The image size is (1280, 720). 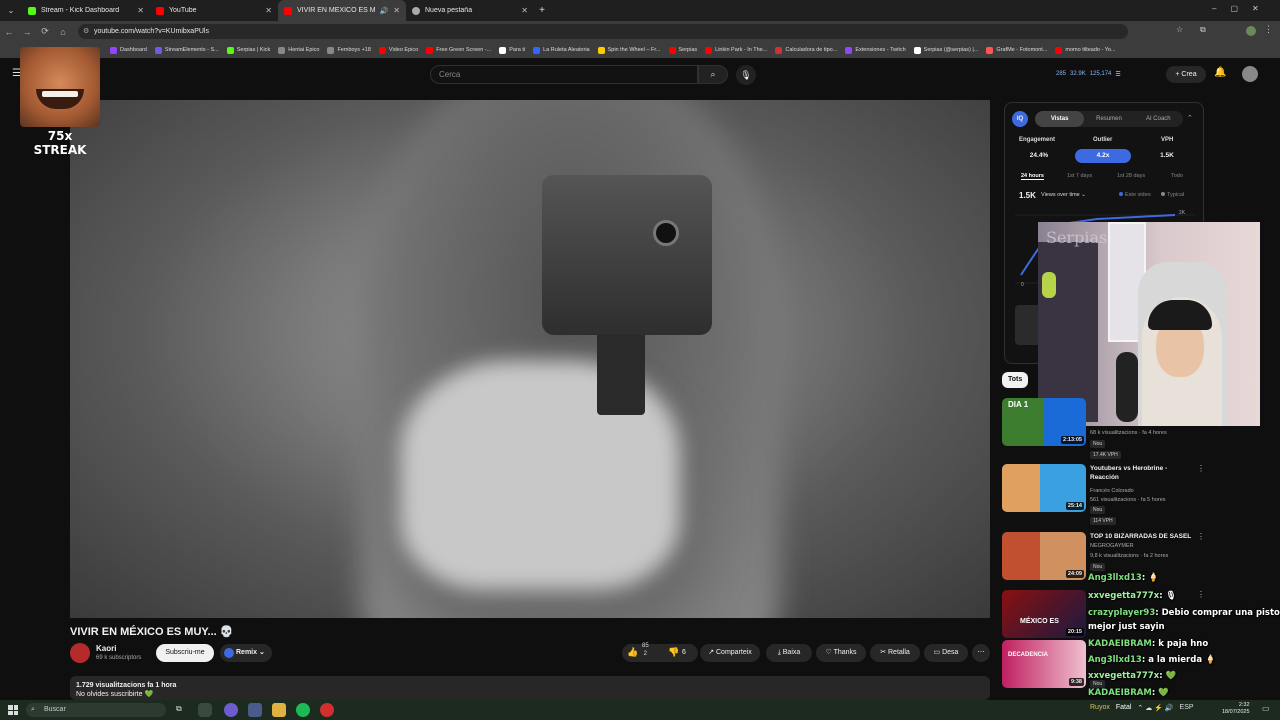 I want to click on forward-arrow-icon: →, so click(x=27, y=32).